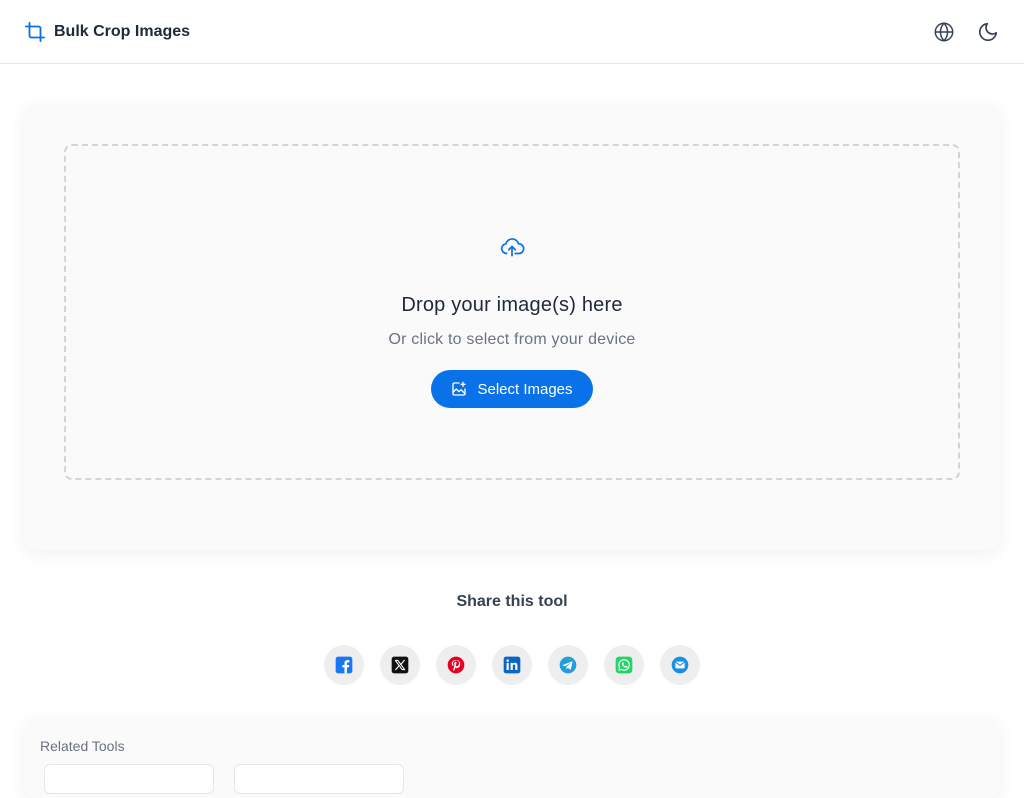 This screenshot has width=1024, height=798. I want to click on share-x-button, so click(400, 665).